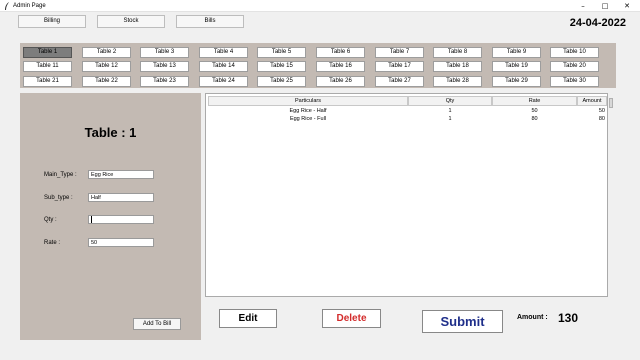 The width and height of the screenshot is (640, 360). What do you see at coordinates (50, 220) in the screenshot?
I see `qty-label: Qty :` at bounding box center [50, 220].